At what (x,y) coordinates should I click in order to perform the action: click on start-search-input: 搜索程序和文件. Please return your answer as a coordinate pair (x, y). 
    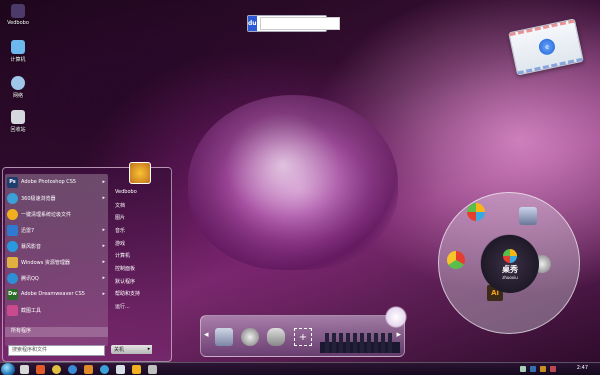
    Looking at the image, I should click on (56, 350).